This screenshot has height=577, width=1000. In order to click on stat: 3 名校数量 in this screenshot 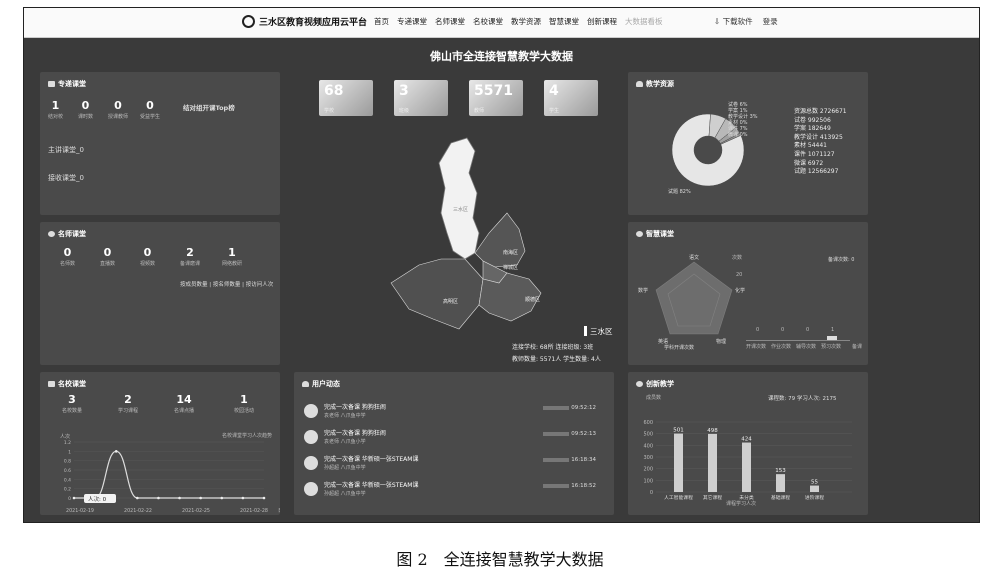, I will do `click(72, 403)`.